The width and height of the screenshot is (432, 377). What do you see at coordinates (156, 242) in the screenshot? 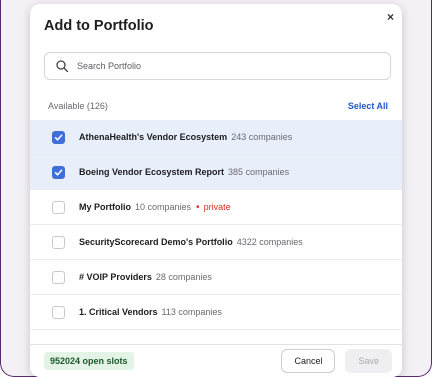
I see `portfolio-name: SecurityScorecard Demo's Portfolio` at bounding box center [156, 242].